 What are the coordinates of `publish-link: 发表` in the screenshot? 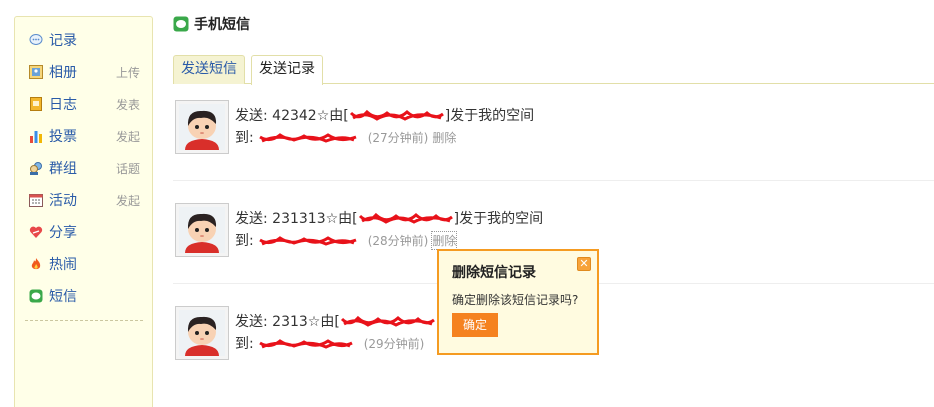 It's located at (128, 104).